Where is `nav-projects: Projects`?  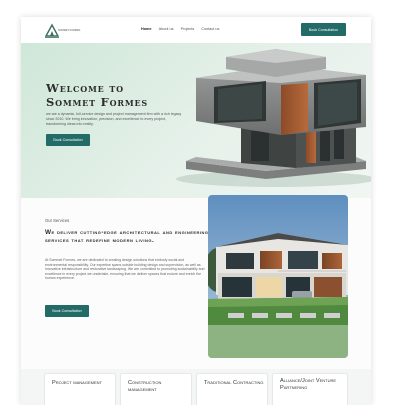
nav-projects: Projects is located at coordinates (188, 29).